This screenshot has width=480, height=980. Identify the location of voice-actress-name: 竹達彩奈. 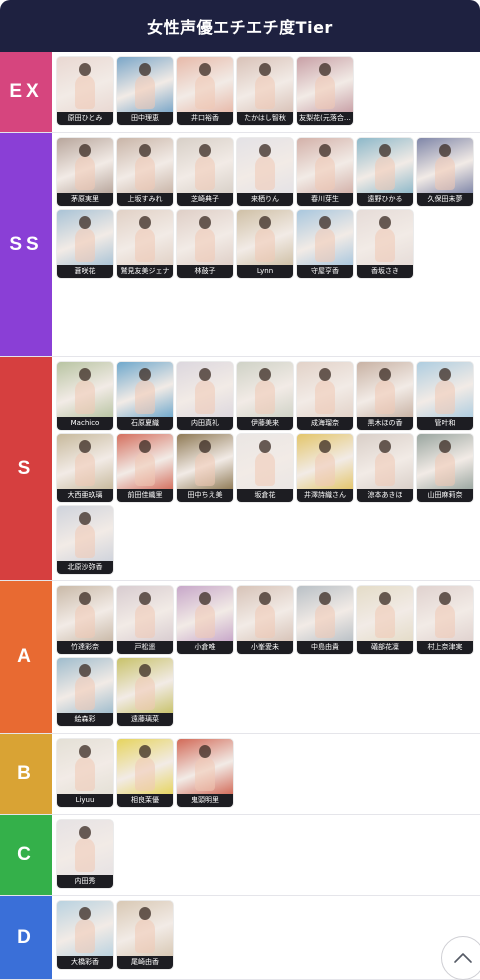
(85, 647).